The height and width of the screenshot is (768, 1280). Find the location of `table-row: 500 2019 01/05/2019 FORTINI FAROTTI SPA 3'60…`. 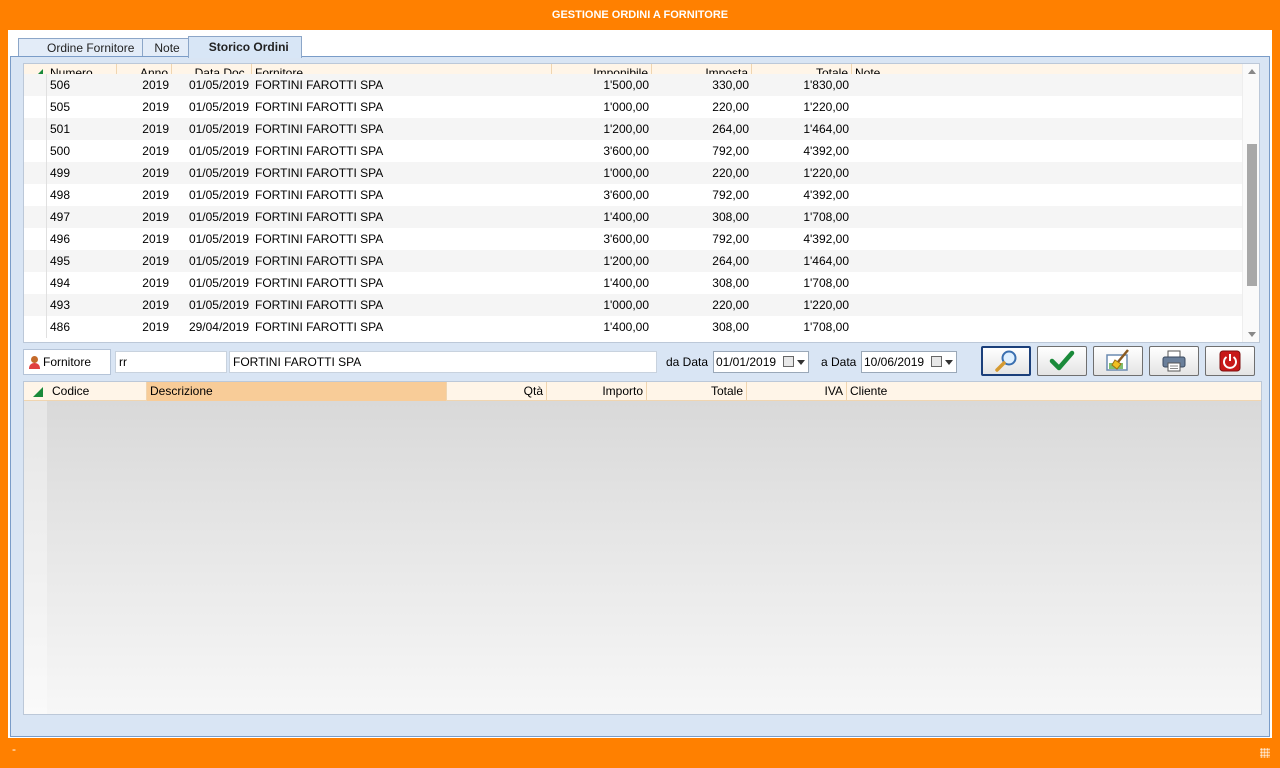

table-row: 500 2019 01/05/2019 FORTINI FAROTTI SPA 3'60… is located at coordinates (634, 151).